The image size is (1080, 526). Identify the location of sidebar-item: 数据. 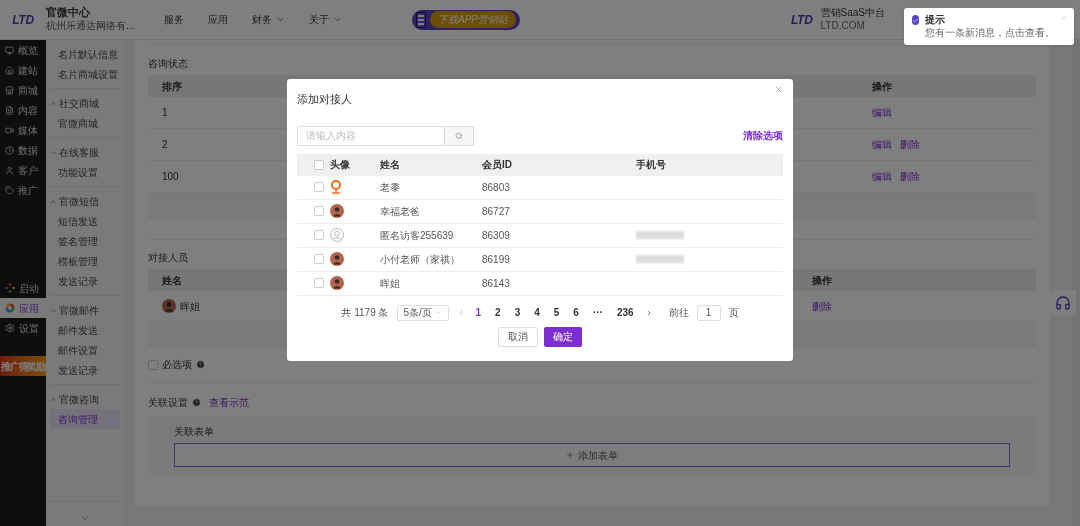
(23, 150).